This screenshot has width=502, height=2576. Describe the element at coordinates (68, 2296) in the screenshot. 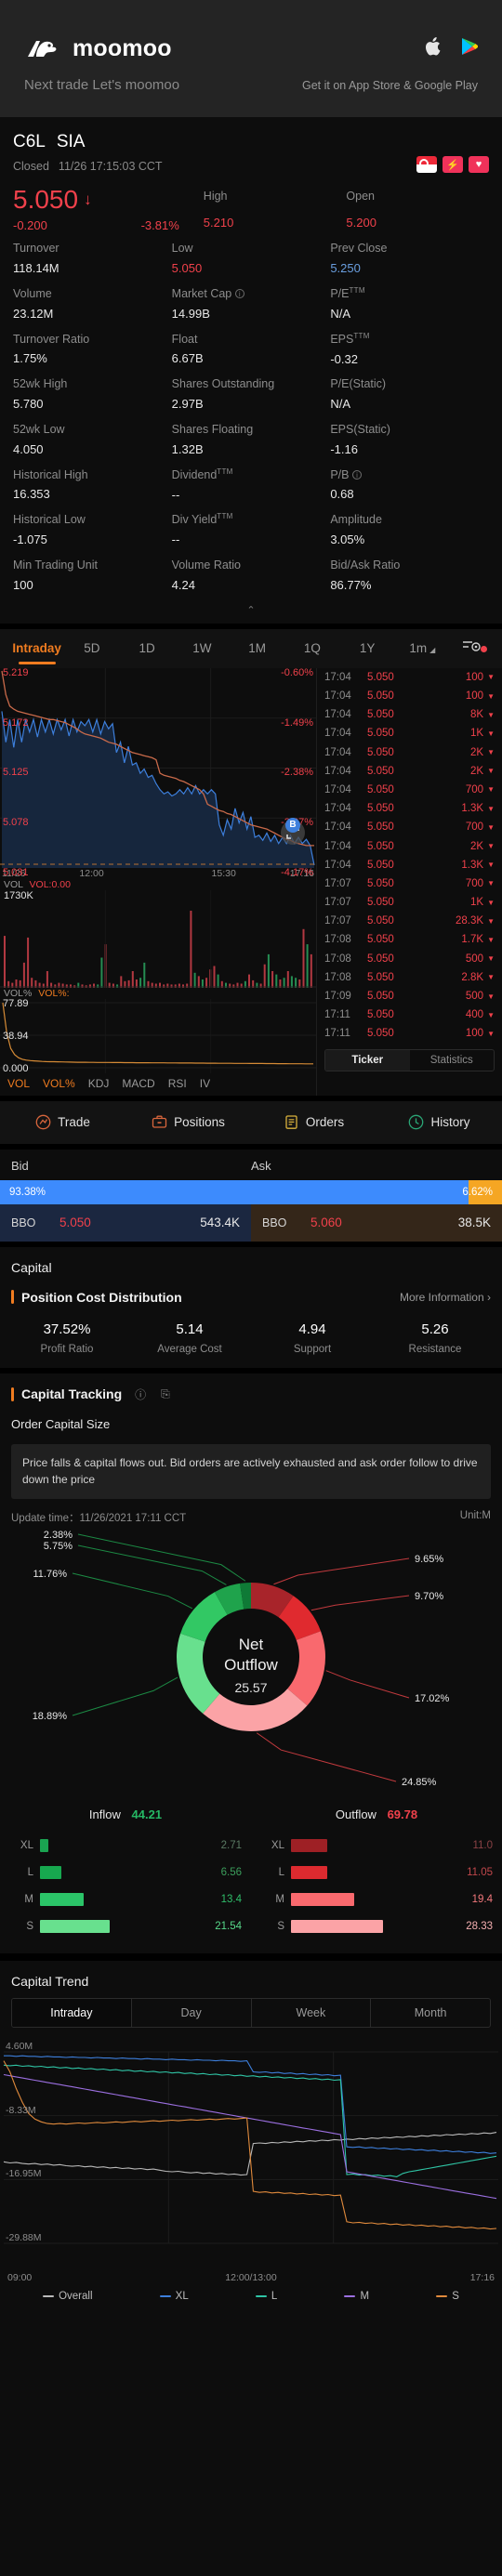

I see `legend-item-overall: Overall` at that location.